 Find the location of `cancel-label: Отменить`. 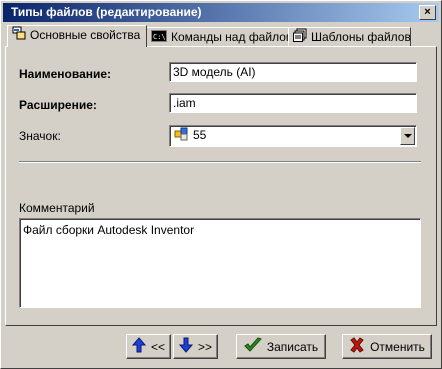

cancel-label: Отменить is located at coordinates (397, 346).